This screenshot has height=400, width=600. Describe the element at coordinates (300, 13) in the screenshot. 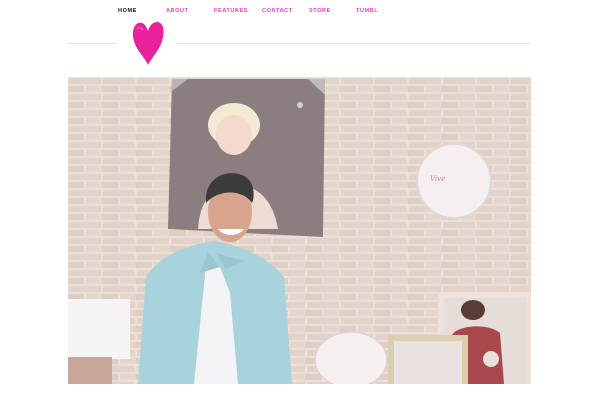

I see `main-nav: HOME ABOUT FEATURES CONTACT STORE TUMBL` at that location.